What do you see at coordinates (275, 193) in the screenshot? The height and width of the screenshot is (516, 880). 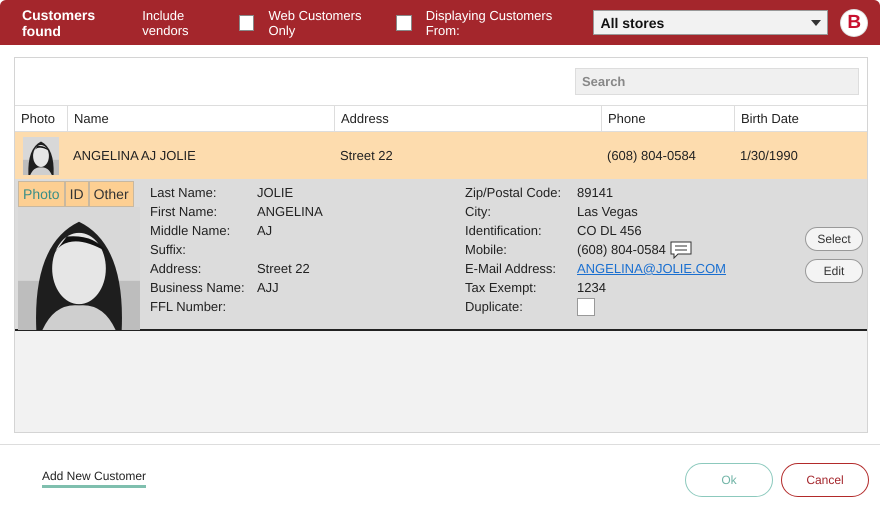 I see `field-value: JOLIE` at bounding box center [275, 193].